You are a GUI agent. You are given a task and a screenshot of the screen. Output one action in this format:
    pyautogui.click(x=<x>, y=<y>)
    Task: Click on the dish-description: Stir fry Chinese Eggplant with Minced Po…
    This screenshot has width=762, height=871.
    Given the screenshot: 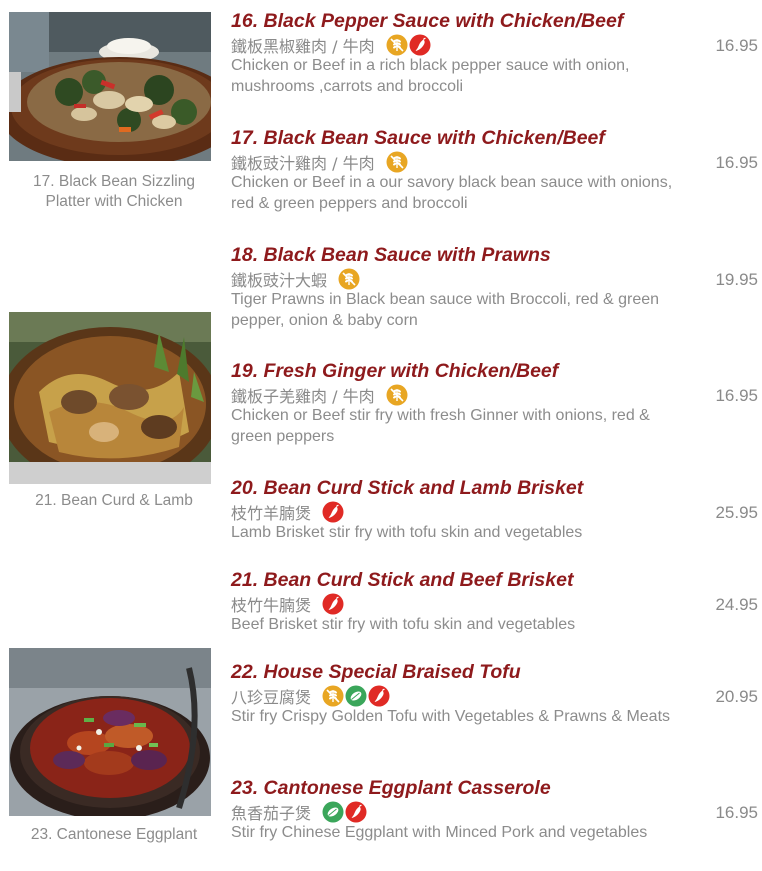 What is the action you would take?
    pyautogui.click(x=439, y=832)
    